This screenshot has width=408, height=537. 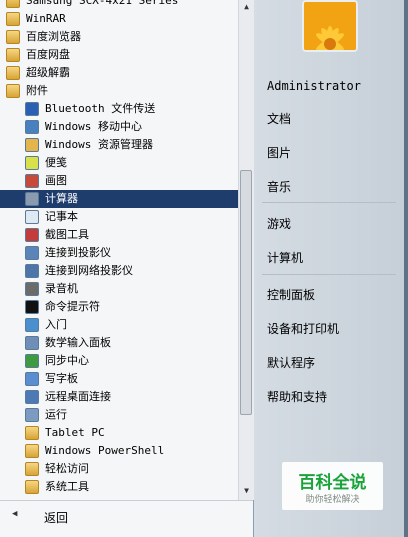 I want to click on program-item: 连接到网络投影仪, so click(x=119, y=271).